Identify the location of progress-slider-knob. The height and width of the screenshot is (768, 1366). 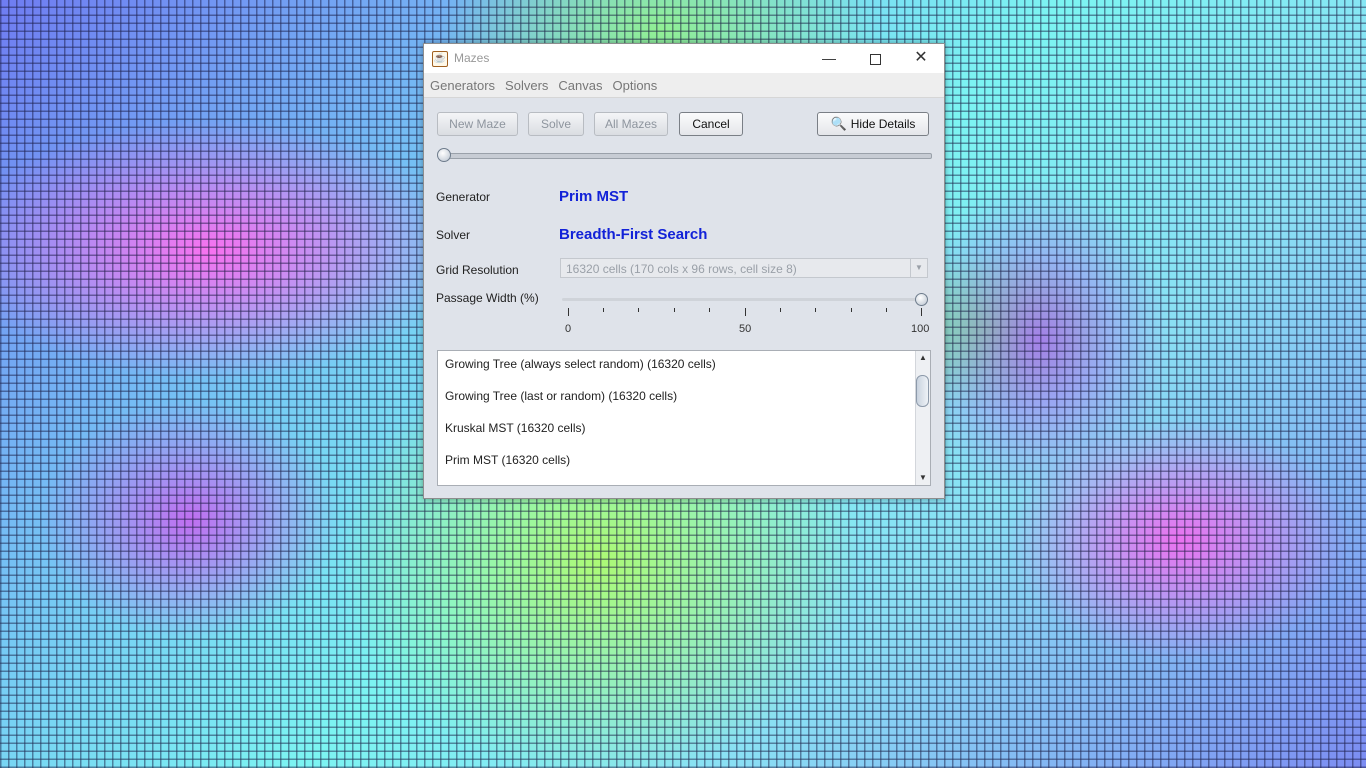
(444, 155).